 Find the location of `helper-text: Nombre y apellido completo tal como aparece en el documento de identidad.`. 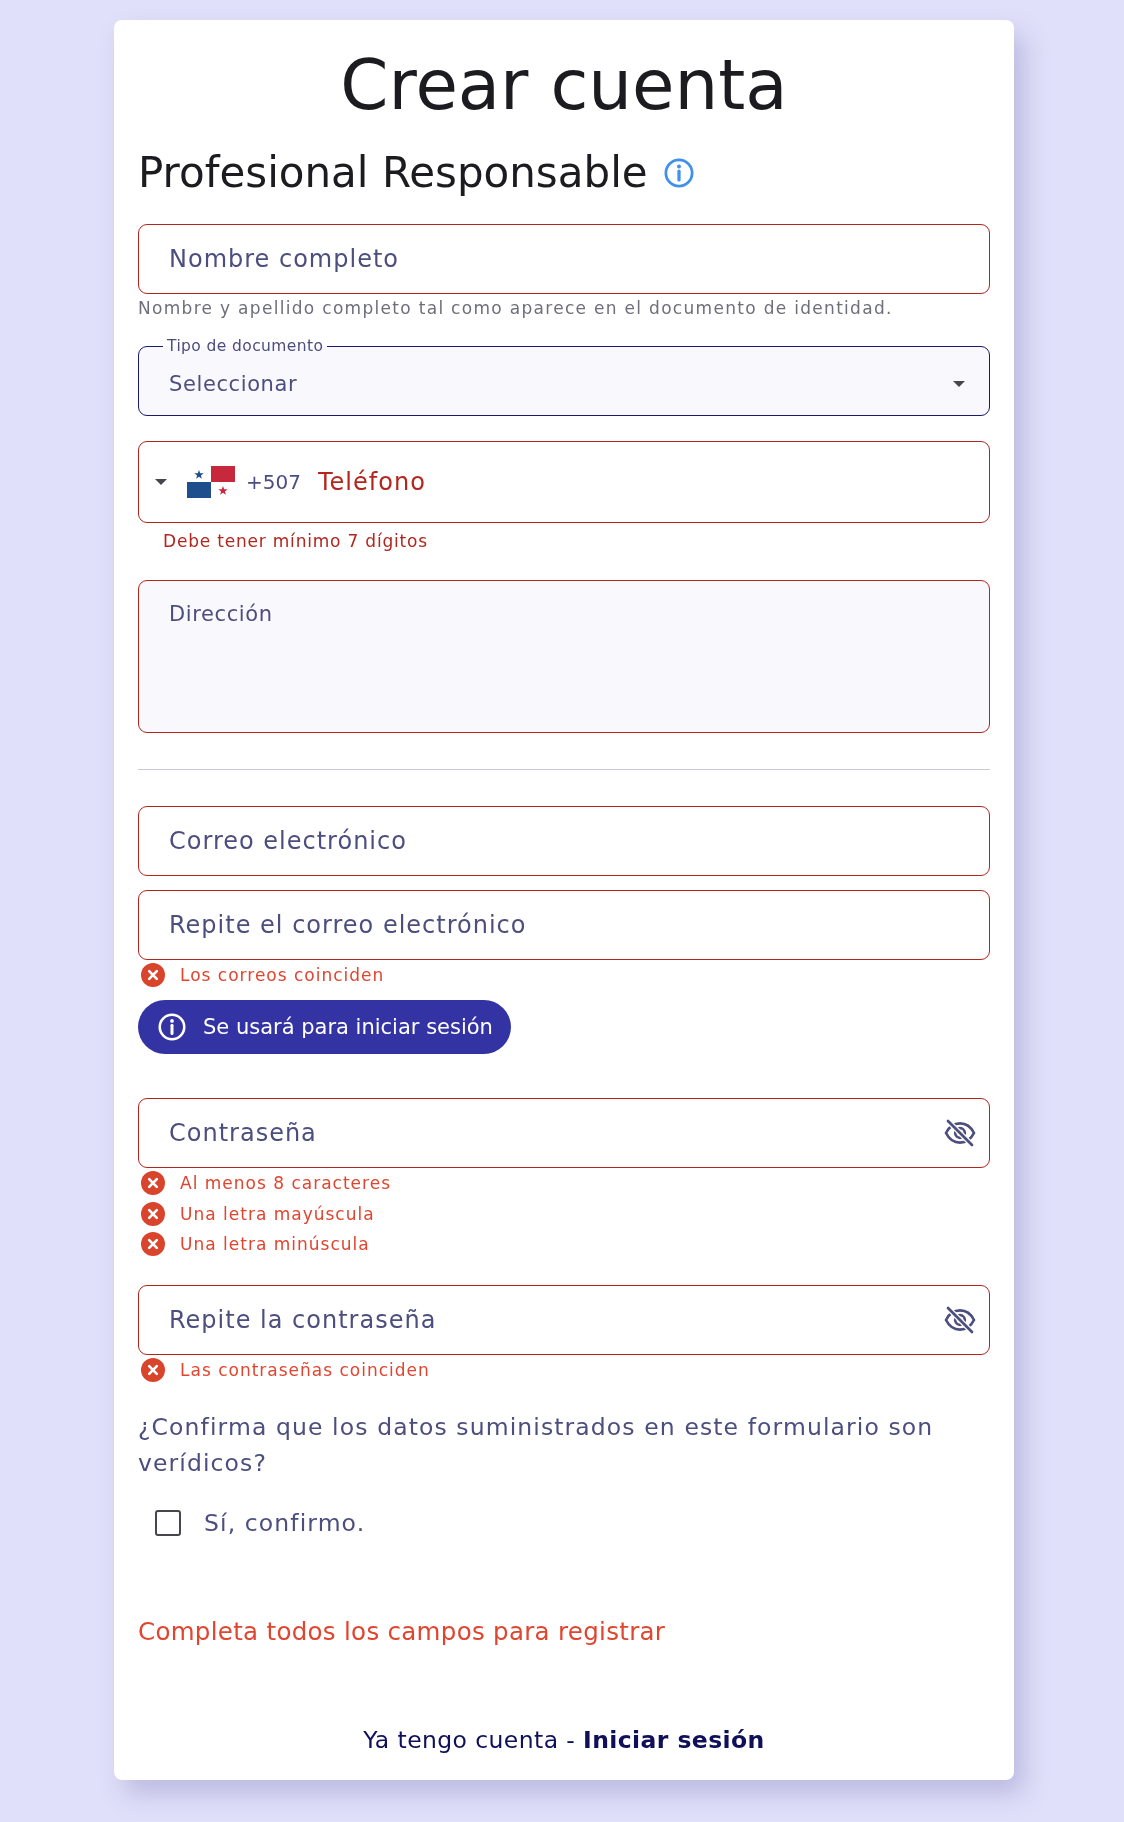

helper-text: Nombre y apellido completo tal como aparece en el documento de identidad. is located at coordinates (515, 308).